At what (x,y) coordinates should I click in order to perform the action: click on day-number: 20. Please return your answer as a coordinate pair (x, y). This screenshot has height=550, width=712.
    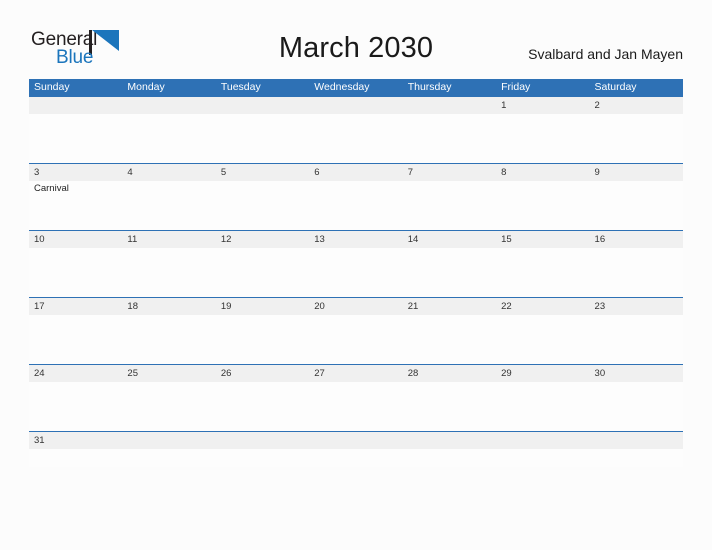
    Looking at the image, I should click on (355, 306).